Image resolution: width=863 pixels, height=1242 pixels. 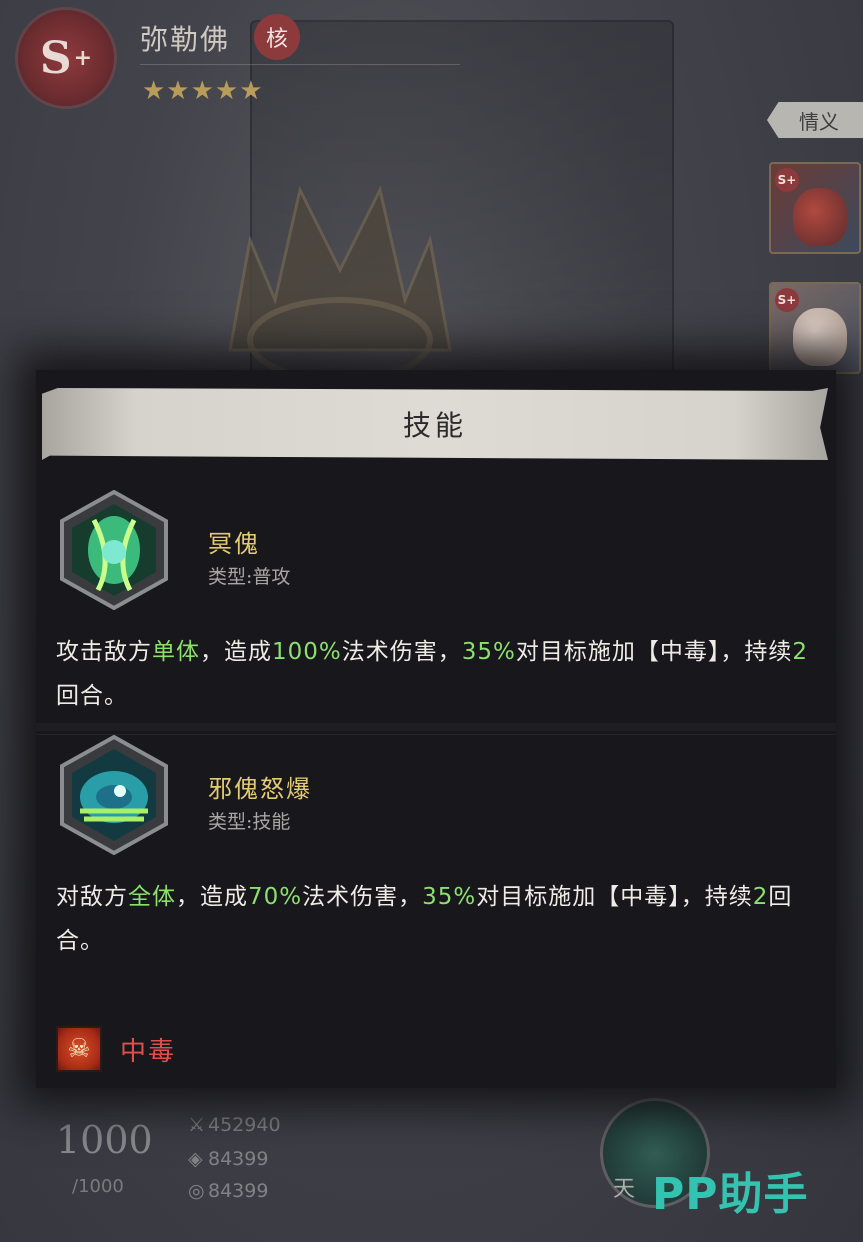 I want to click on highlight-text: 全体, so click(x=152, y=897).